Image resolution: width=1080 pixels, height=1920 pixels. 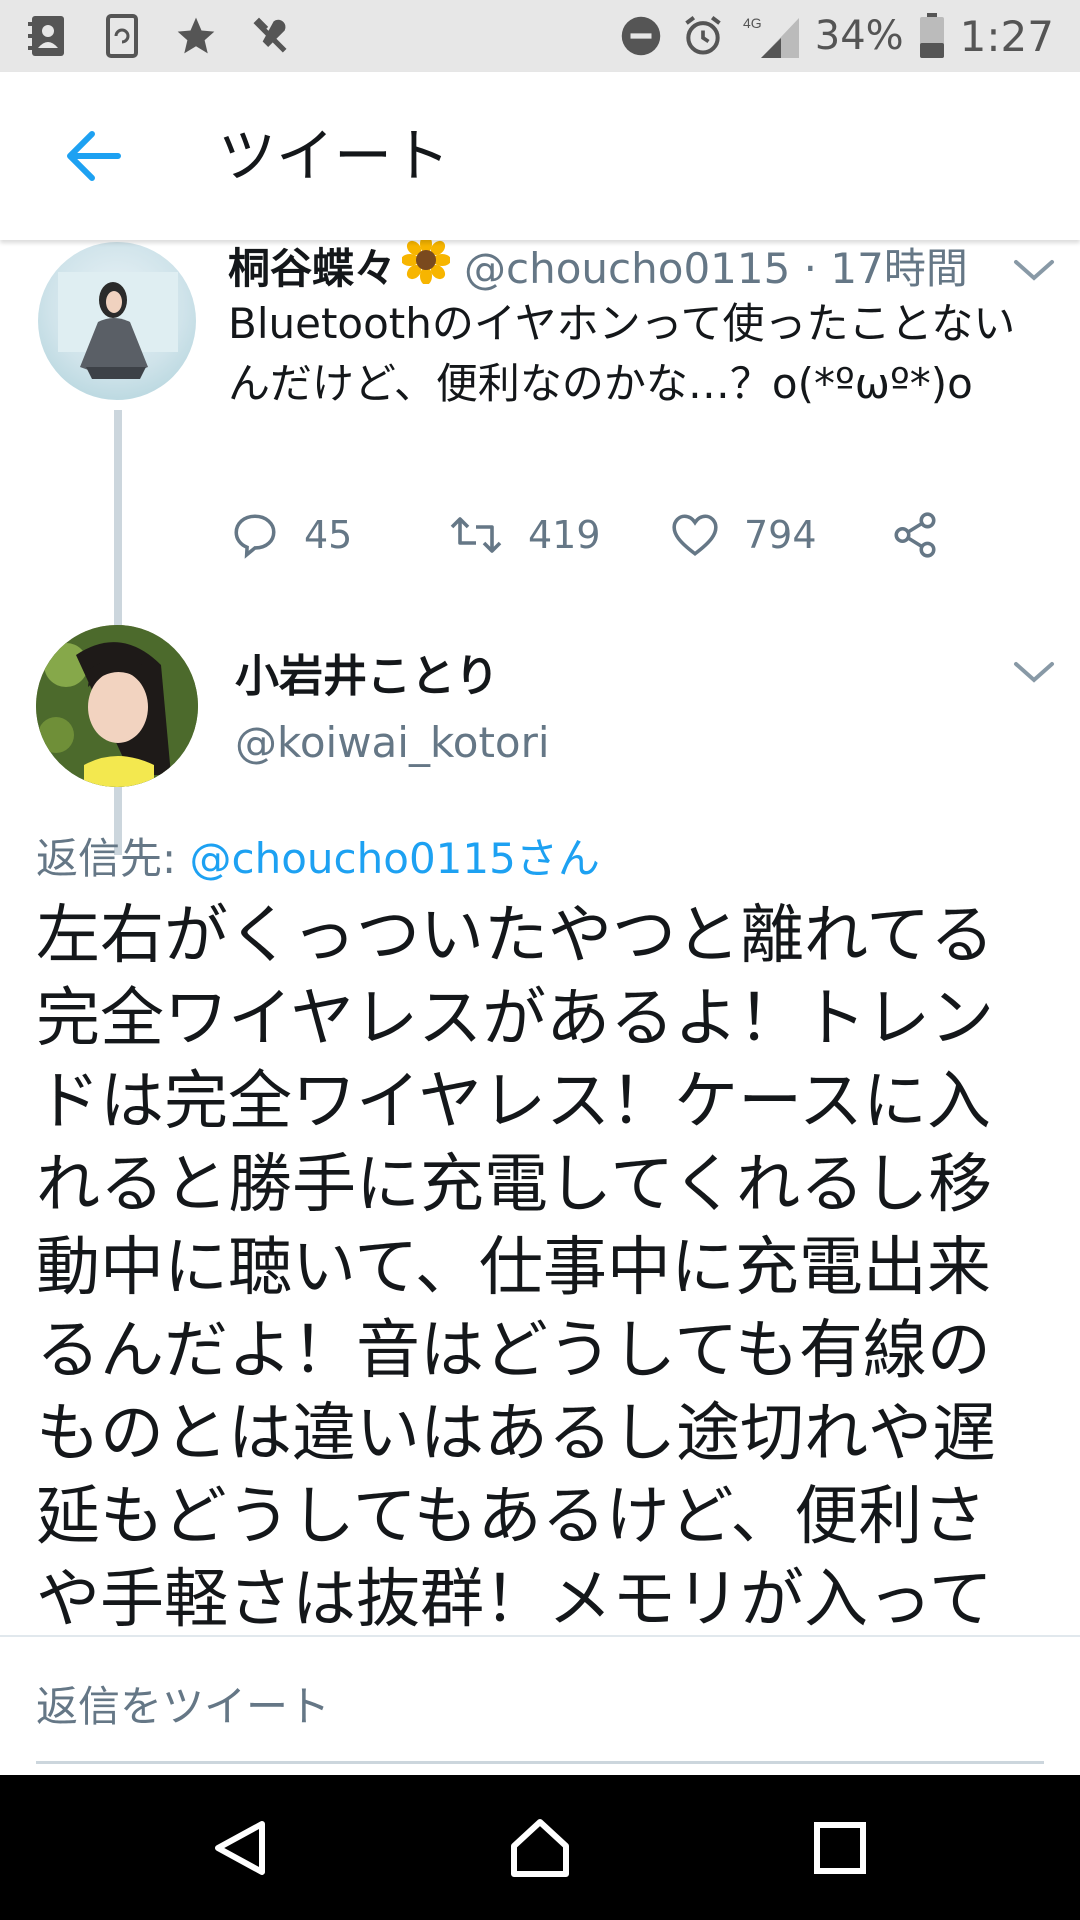 I want to click on retweet-count: 419, so click(x=564, y=535).